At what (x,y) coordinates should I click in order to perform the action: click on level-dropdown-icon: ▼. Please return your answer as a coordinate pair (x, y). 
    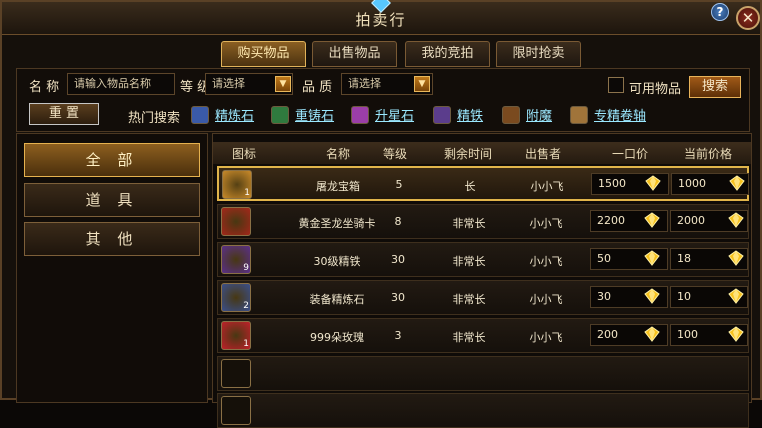
    Looking at the image, I should click on (283, 84).